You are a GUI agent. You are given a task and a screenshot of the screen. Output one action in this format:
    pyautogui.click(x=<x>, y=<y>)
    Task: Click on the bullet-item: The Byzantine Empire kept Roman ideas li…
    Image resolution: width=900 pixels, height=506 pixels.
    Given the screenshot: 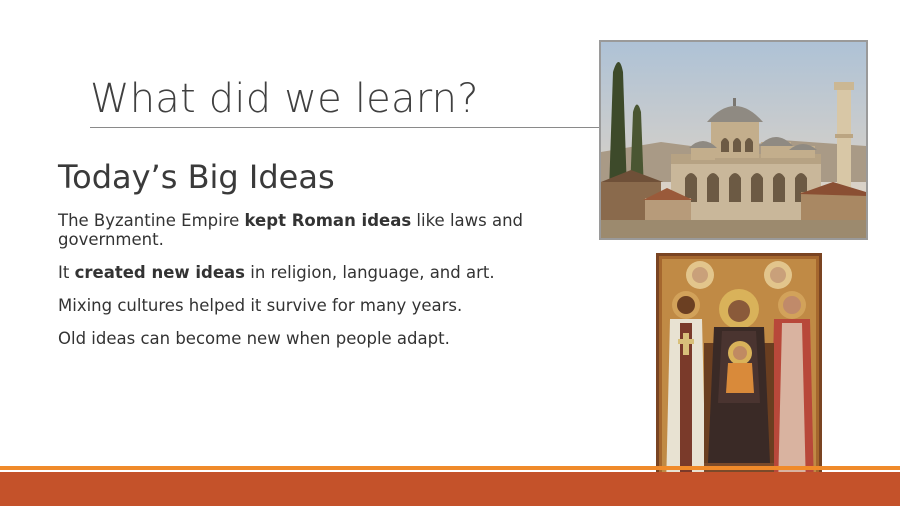 What is the action you would take?
    pyautogui.click(x=291, y=230)
    